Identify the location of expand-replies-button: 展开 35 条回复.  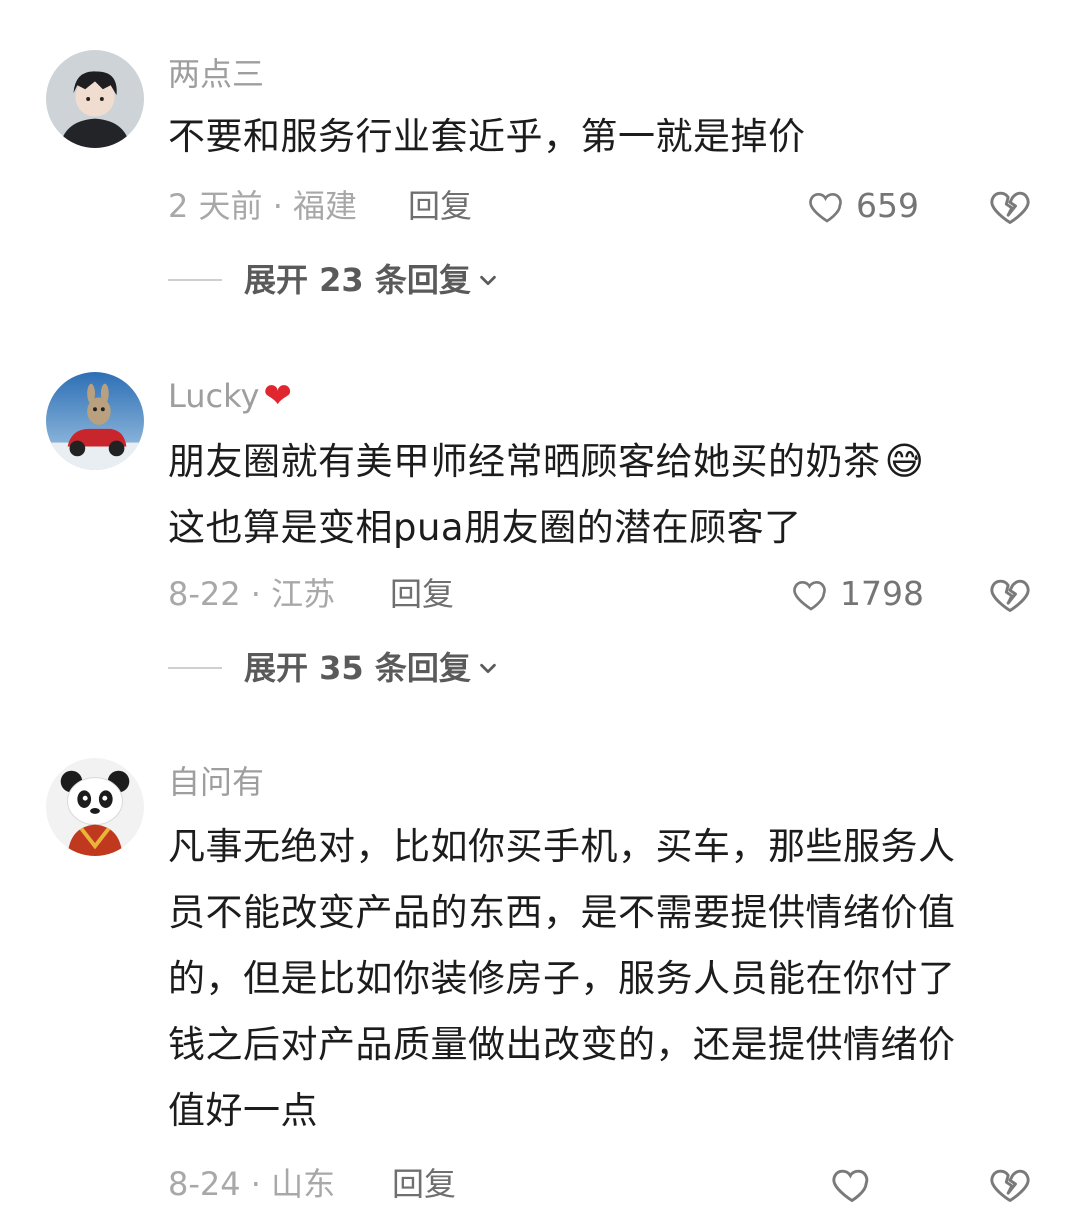
(333, 668).